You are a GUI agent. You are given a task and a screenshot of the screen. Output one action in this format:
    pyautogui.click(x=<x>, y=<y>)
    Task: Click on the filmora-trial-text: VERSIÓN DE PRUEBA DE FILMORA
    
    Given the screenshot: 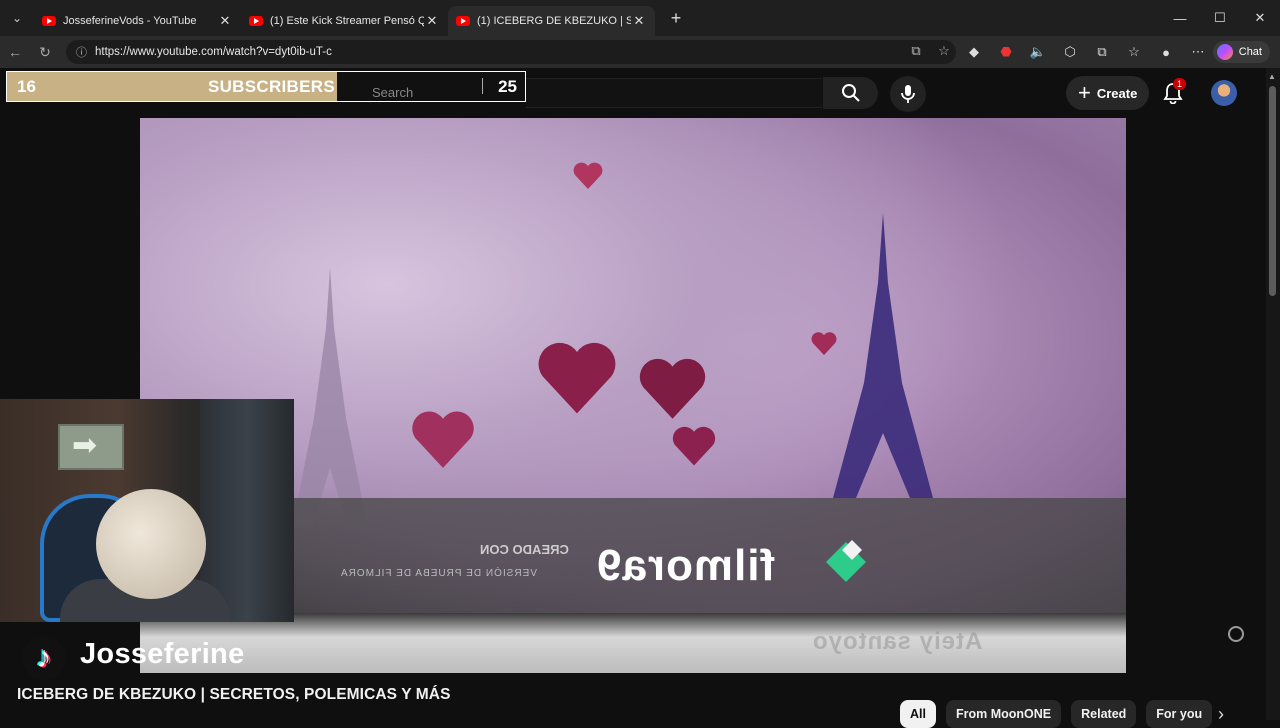 What is the action you would take?
    pyautogui.click(x=438, y=573)
    